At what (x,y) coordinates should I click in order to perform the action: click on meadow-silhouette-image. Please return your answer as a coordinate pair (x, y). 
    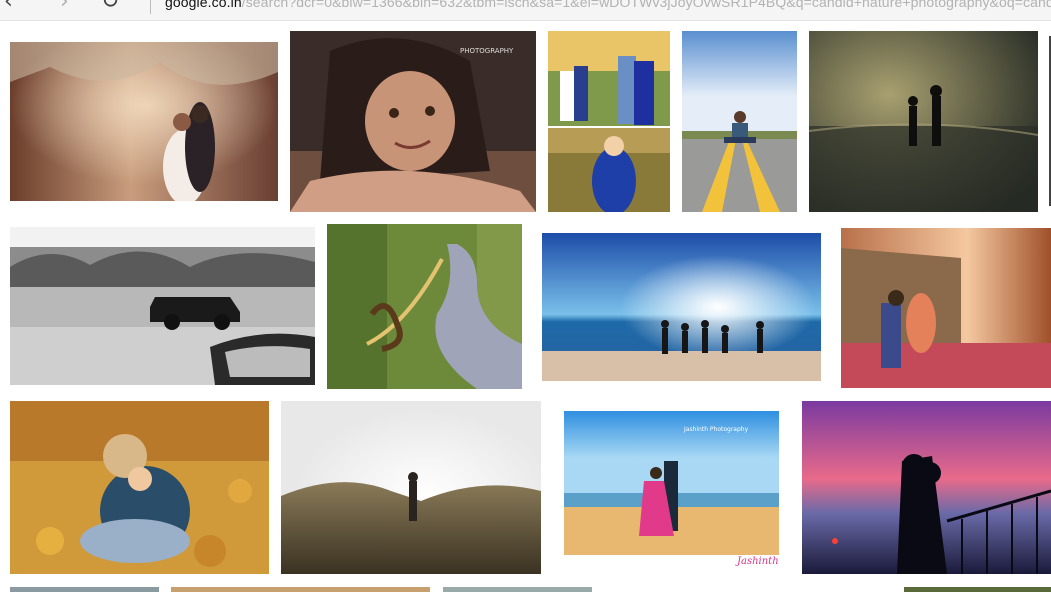
    Looking at the image, I should click on (411, 487).